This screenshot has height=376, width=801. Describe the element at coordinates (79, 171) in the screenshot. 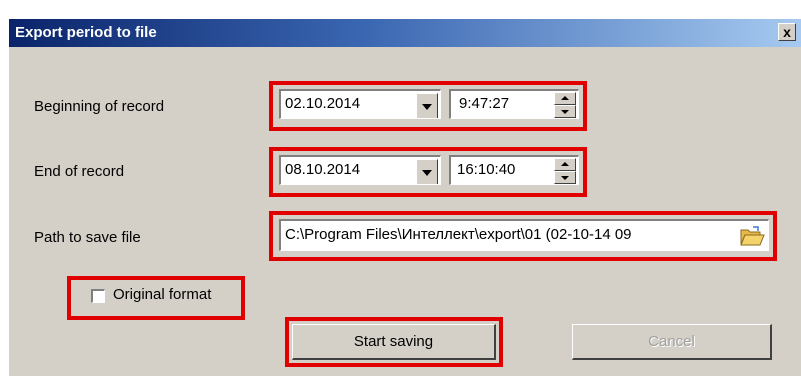

I see `end-label: End of record` at that location.